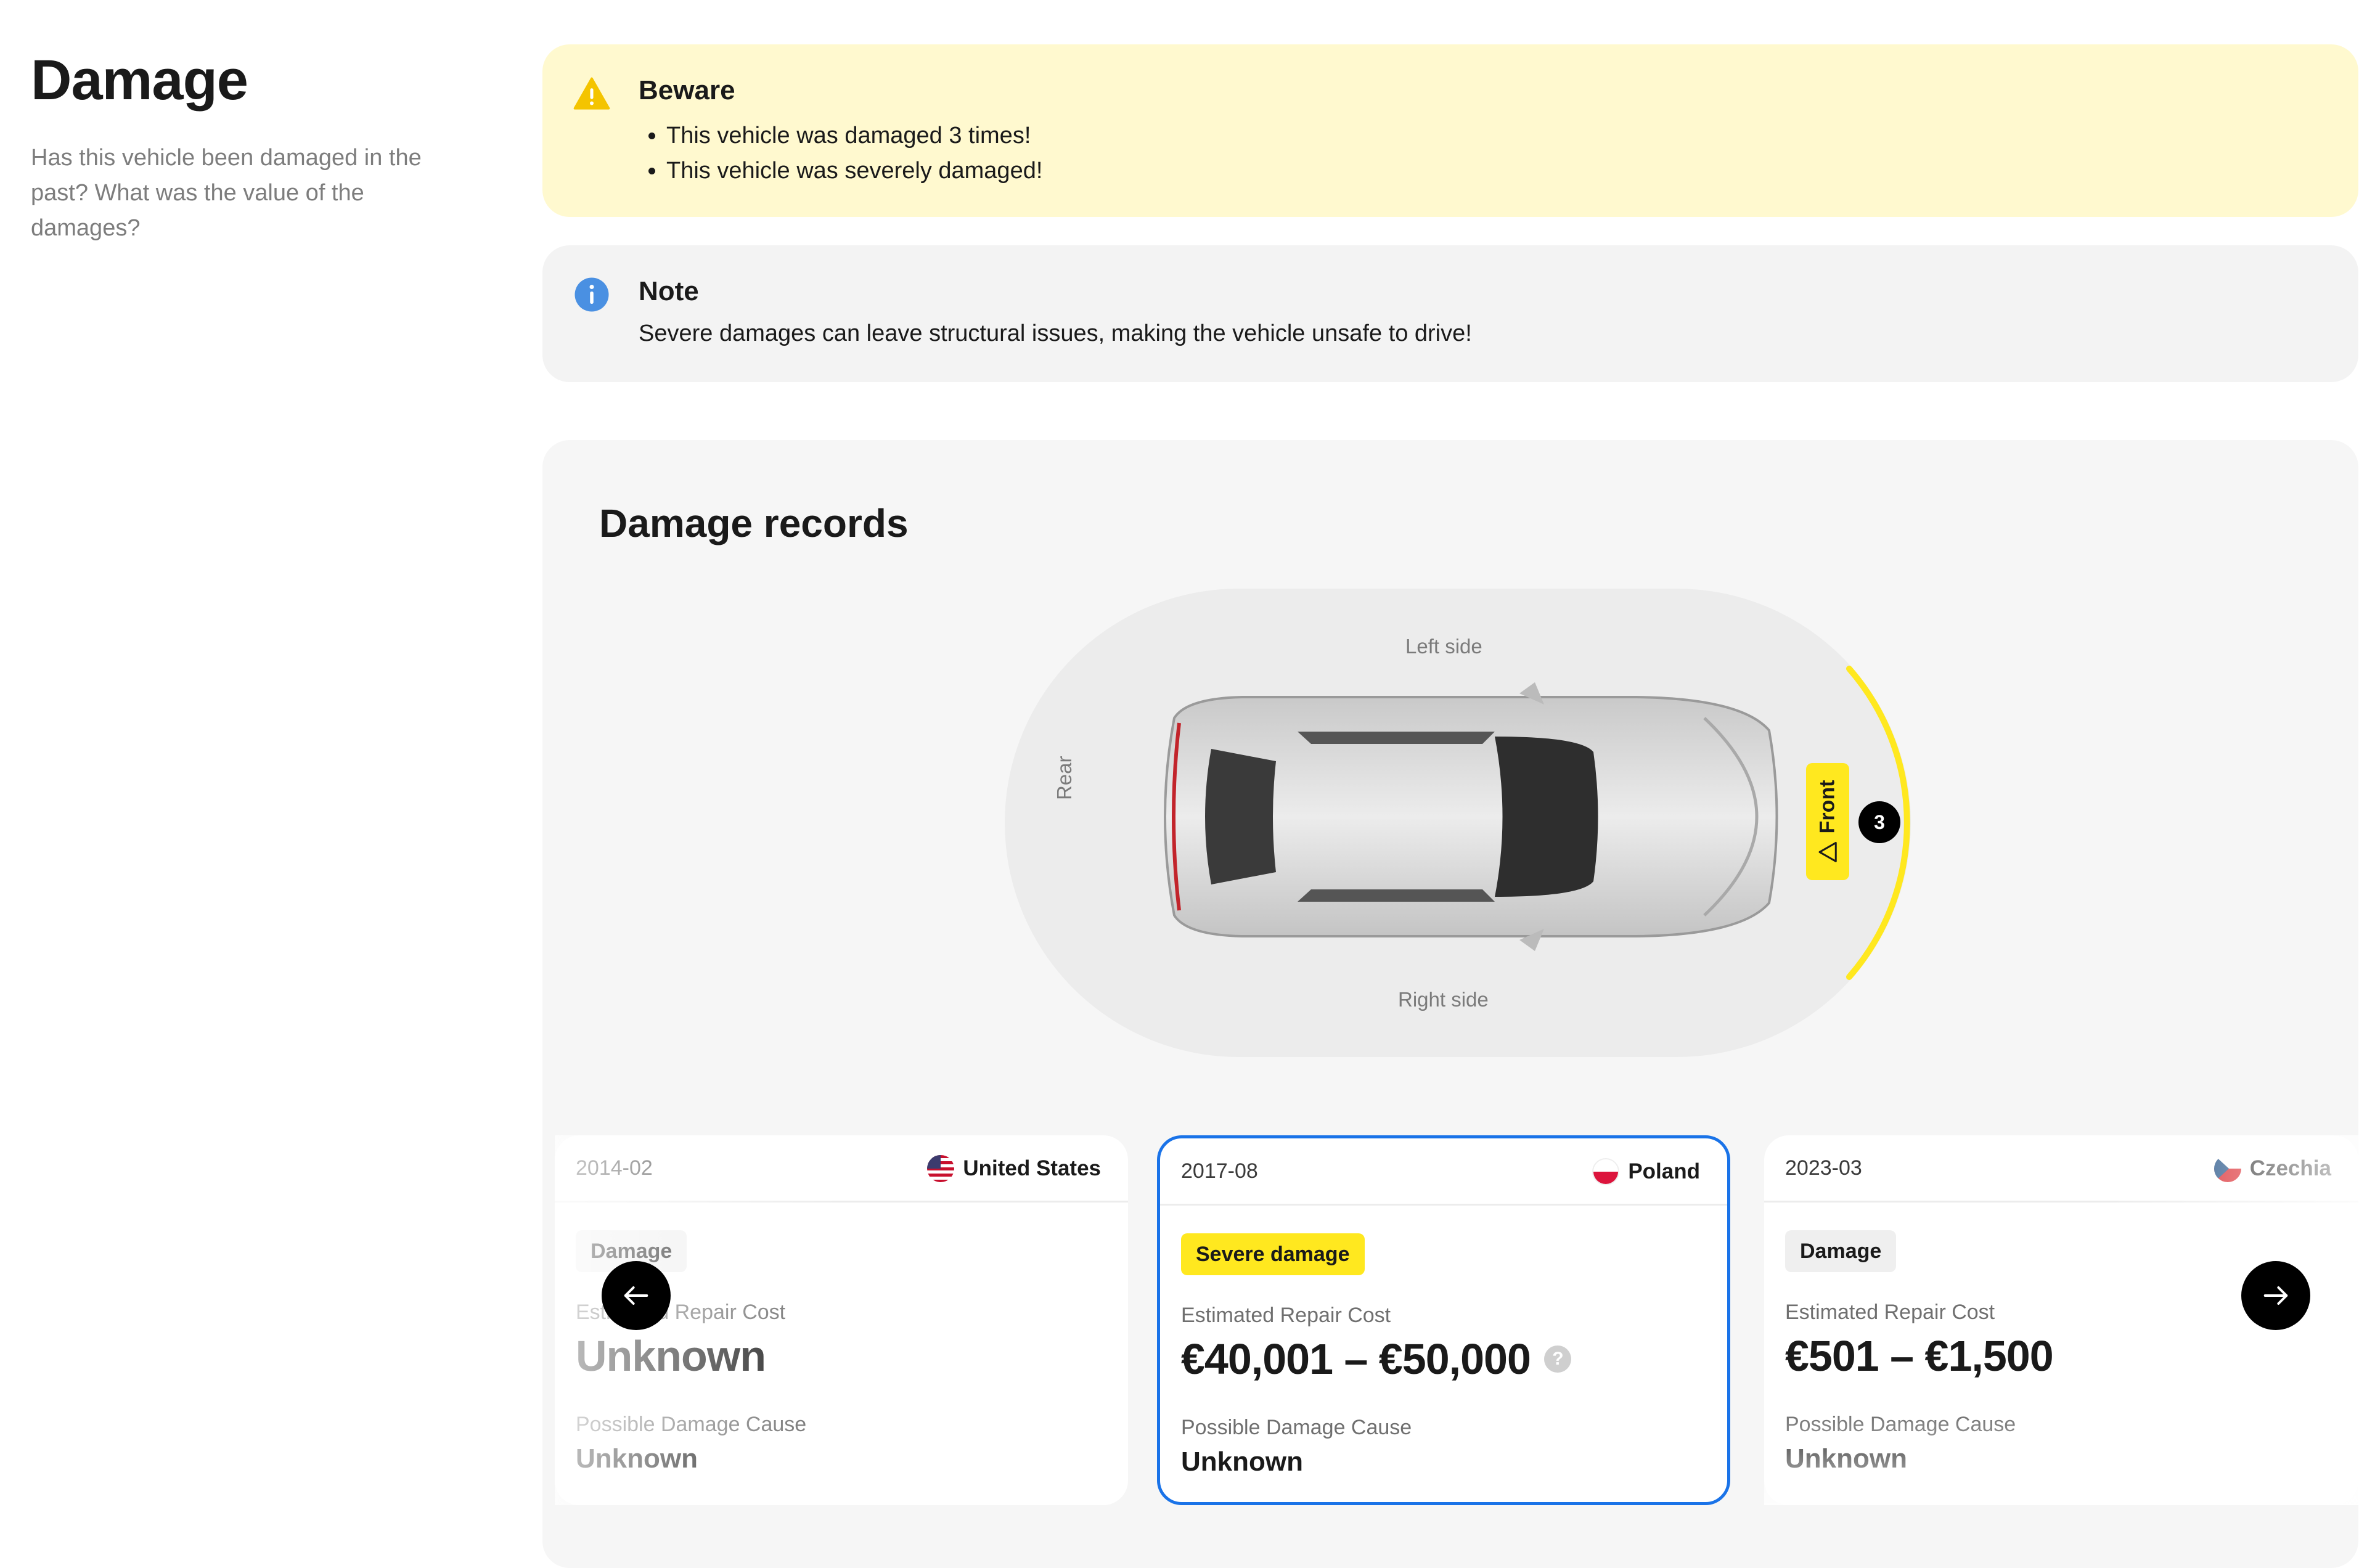 This screenshot has width=2367, height=1568. I want to click on country-name: United States, so click(1032, 1168).